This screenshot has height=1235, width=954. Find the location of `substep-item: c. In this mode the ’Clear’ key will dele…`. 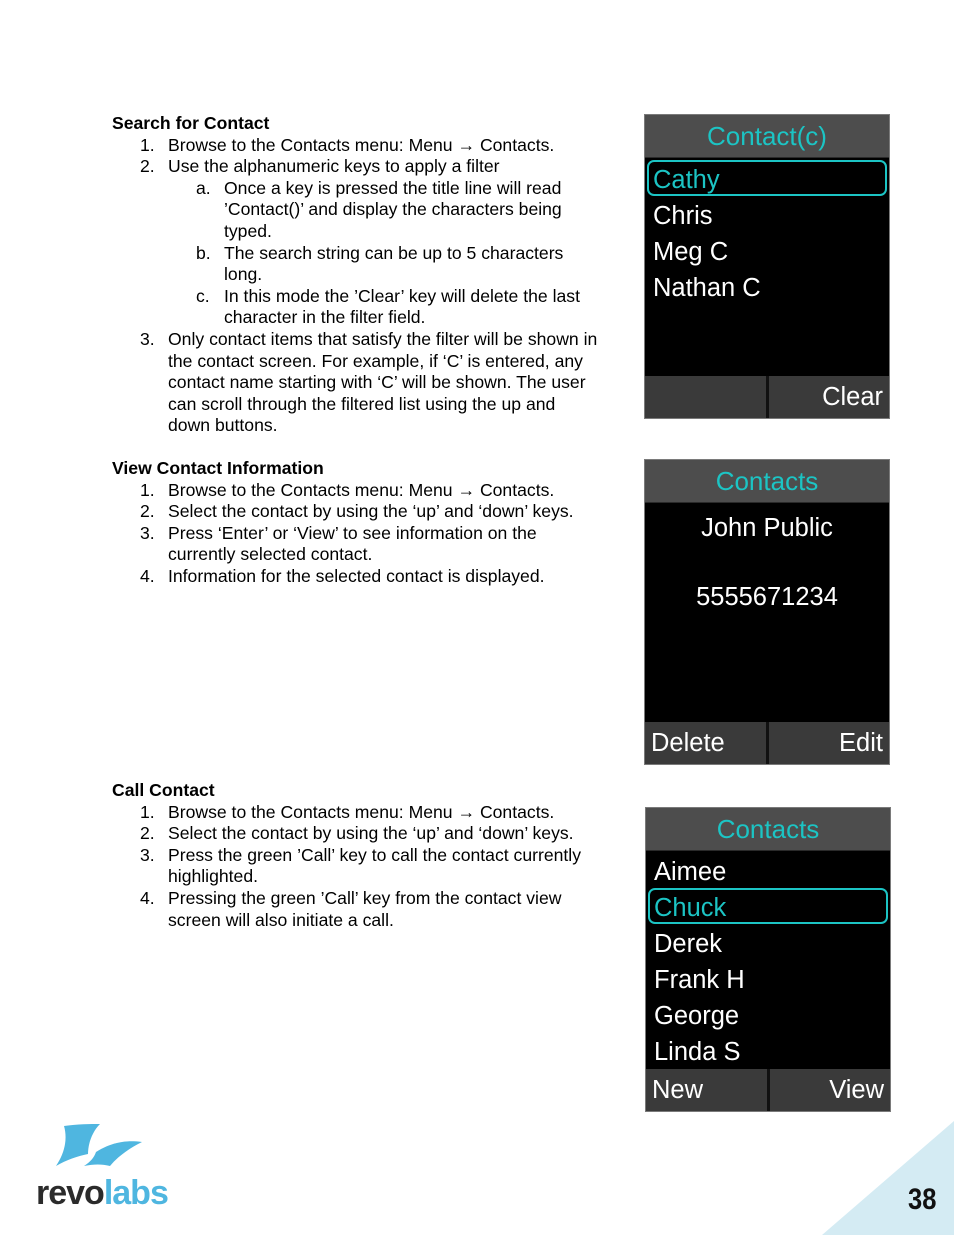

substep-item: c. In this mode the ’Clear’ key will dele… is located at coordinates (385, 307).